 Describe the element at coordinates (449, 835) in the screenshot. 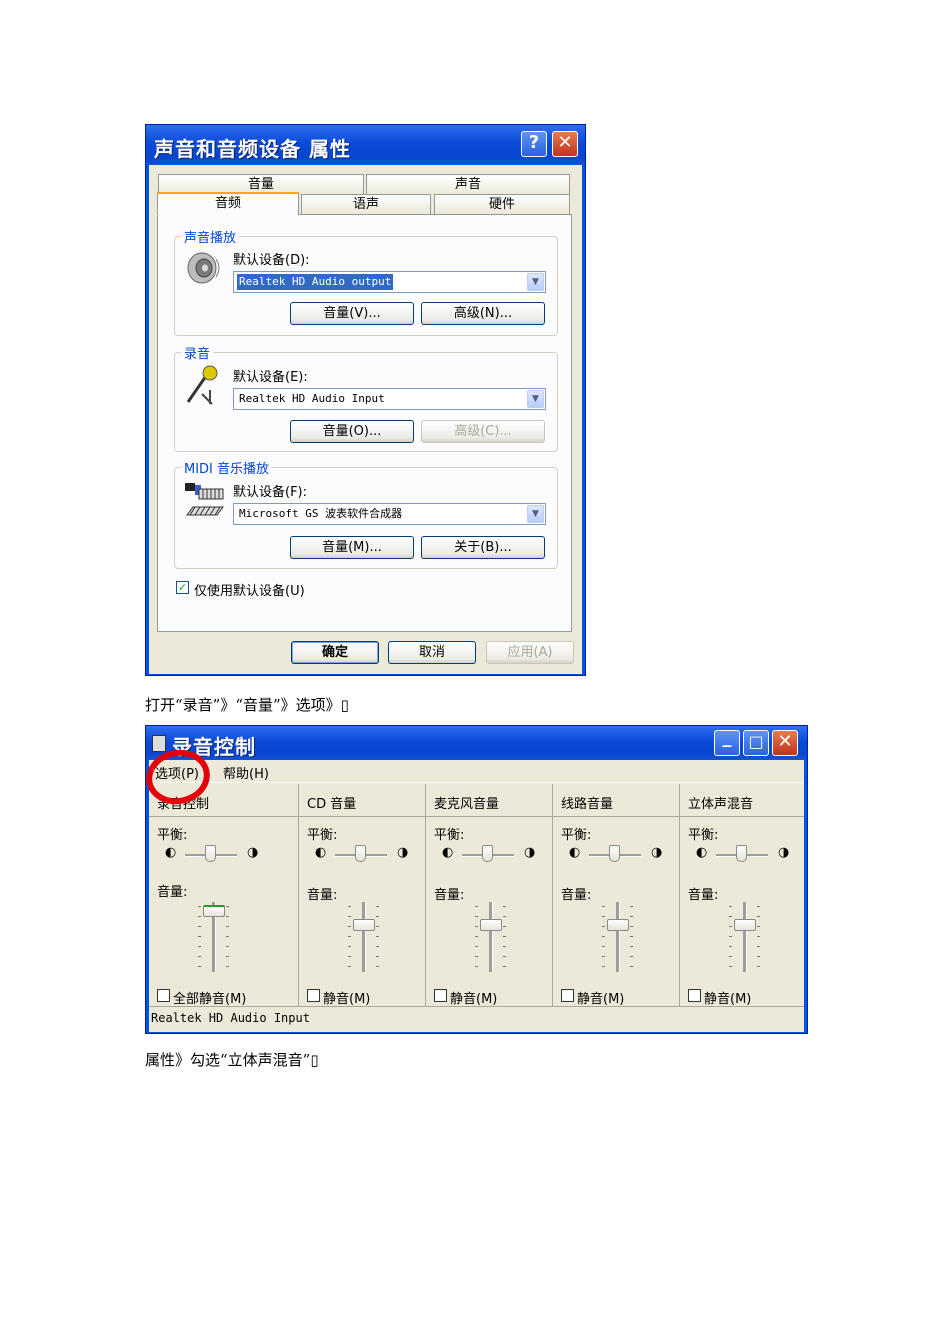

I see `balance-label: 平衡:` at that location.